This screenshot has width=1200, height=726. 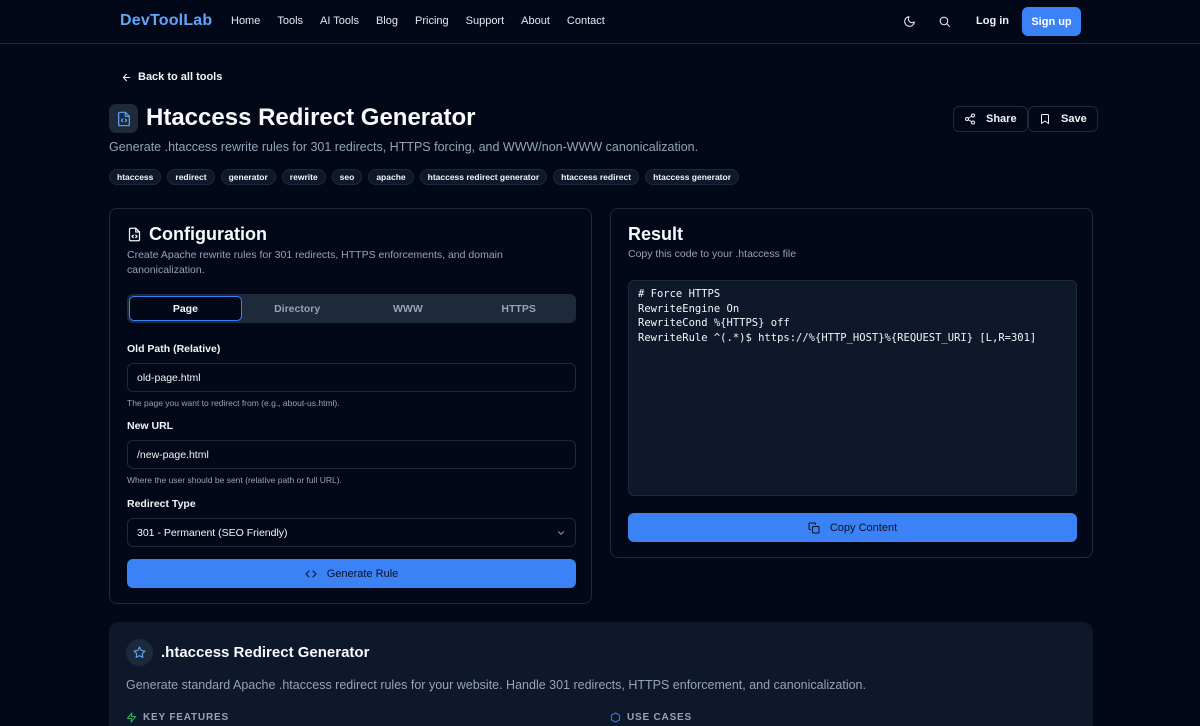 What do you see at coordinates (123, 118) in the screenshot?
I see `file-code-icon` at bounding box center [123, 118].